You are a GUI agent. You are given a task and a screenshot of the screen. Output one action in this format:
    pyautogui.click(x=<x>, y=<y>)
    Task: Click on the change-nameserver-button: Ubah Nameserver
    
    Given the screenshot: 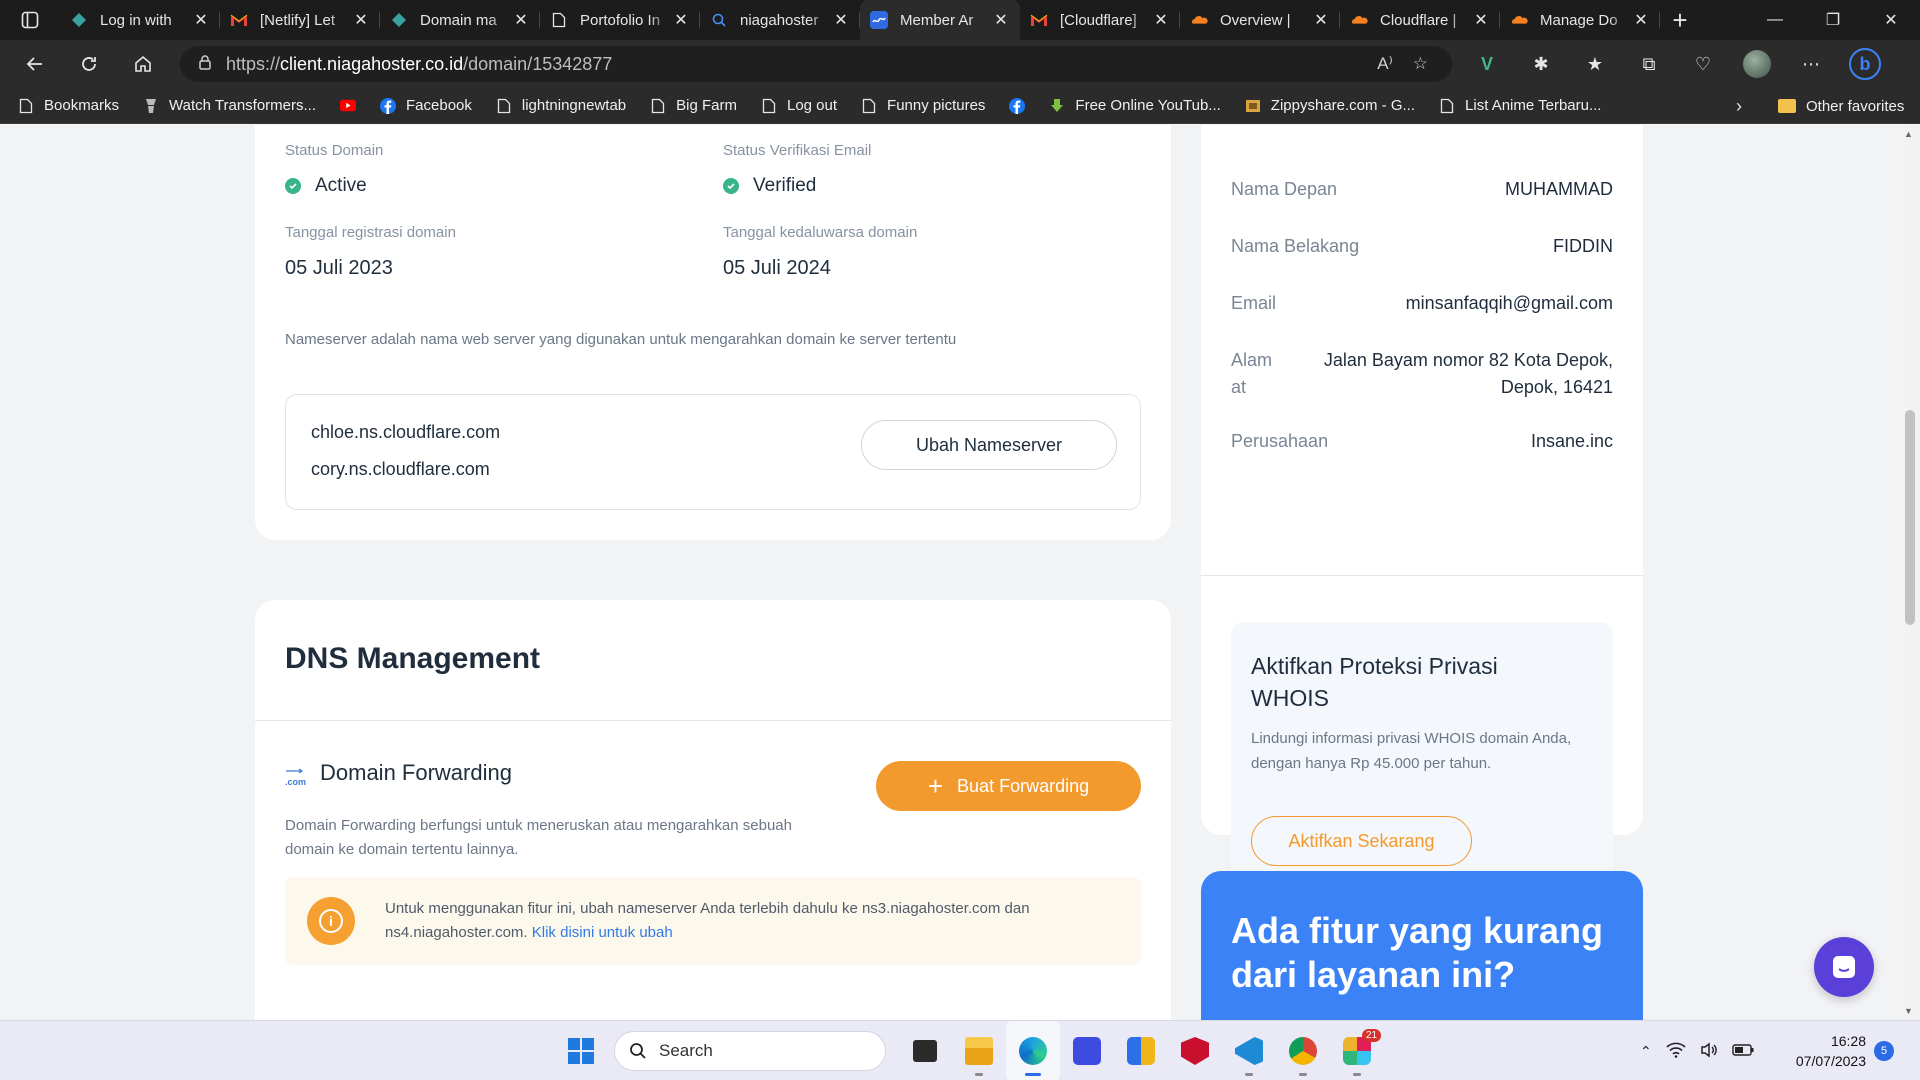 What is the action you would take?
    pyautogui.click(x=989, y=445)
    